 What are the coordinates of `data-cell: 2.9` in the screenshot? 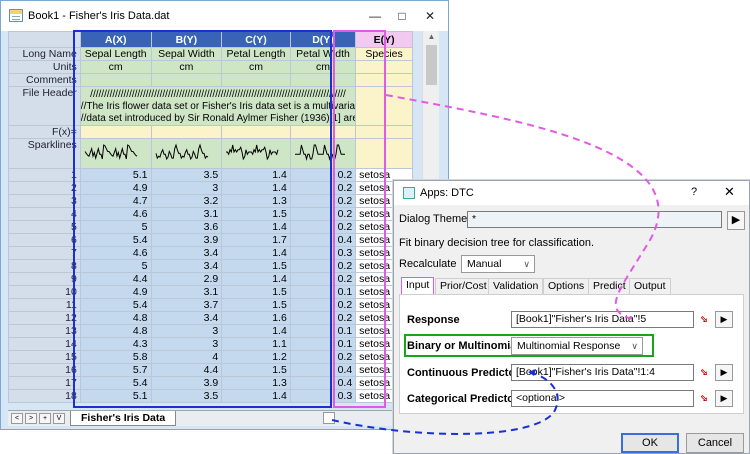 It's located at (186, 279).